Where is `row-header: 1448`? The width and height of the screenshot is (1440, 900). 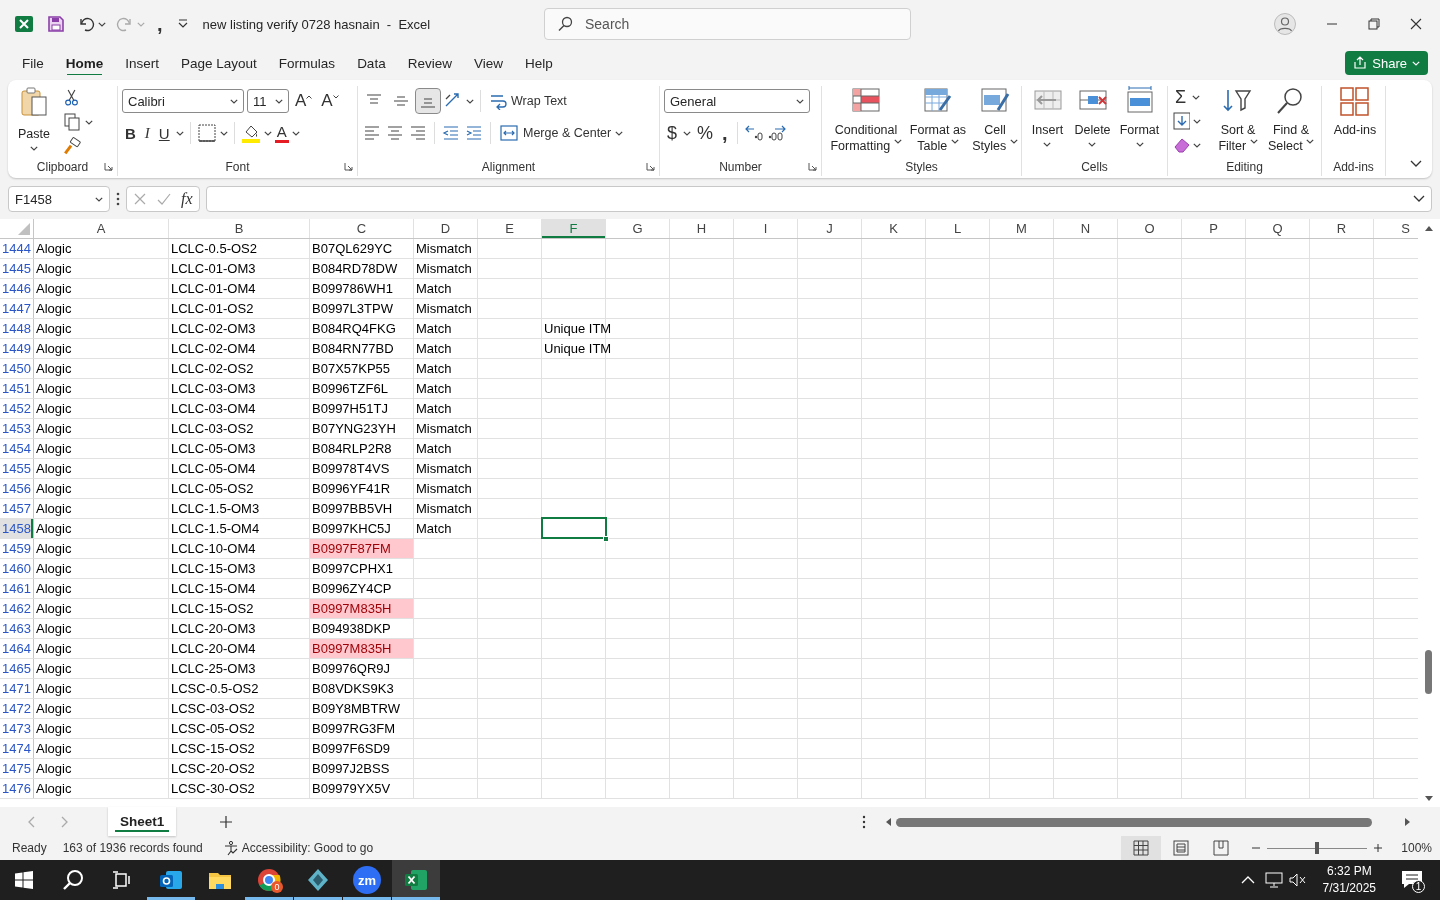 row-header: 1448 is located at coordinates (17, 328).